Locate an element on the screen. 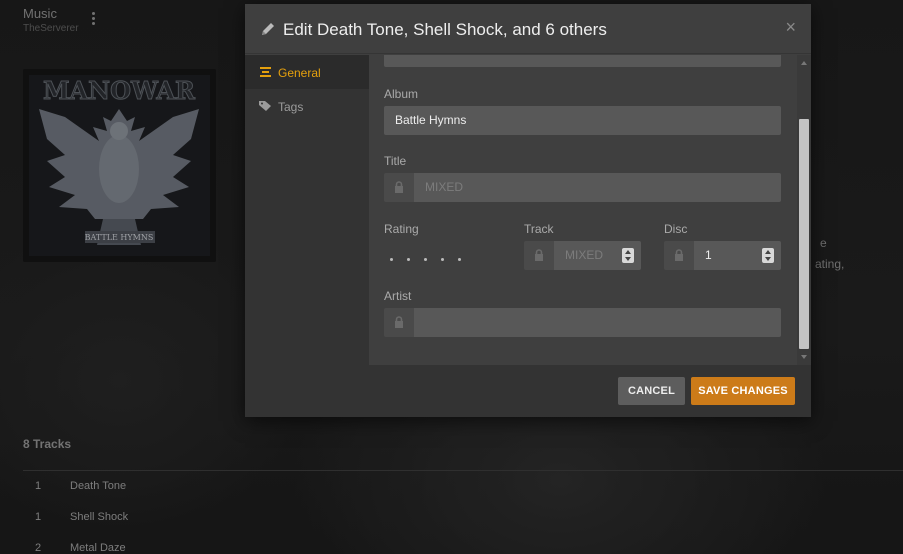  form-scrollbar is located at coordinates (804, 210).